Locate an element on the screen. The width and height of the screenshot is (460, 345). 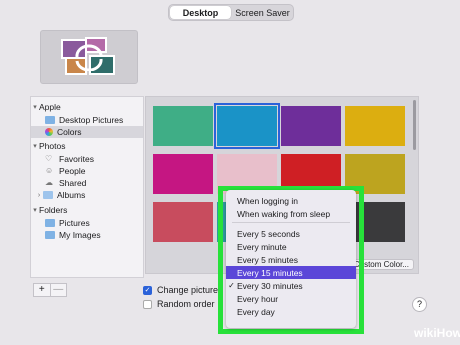
sidebar-section-folders: ▾ Folders is located at coordinates (49, 210).